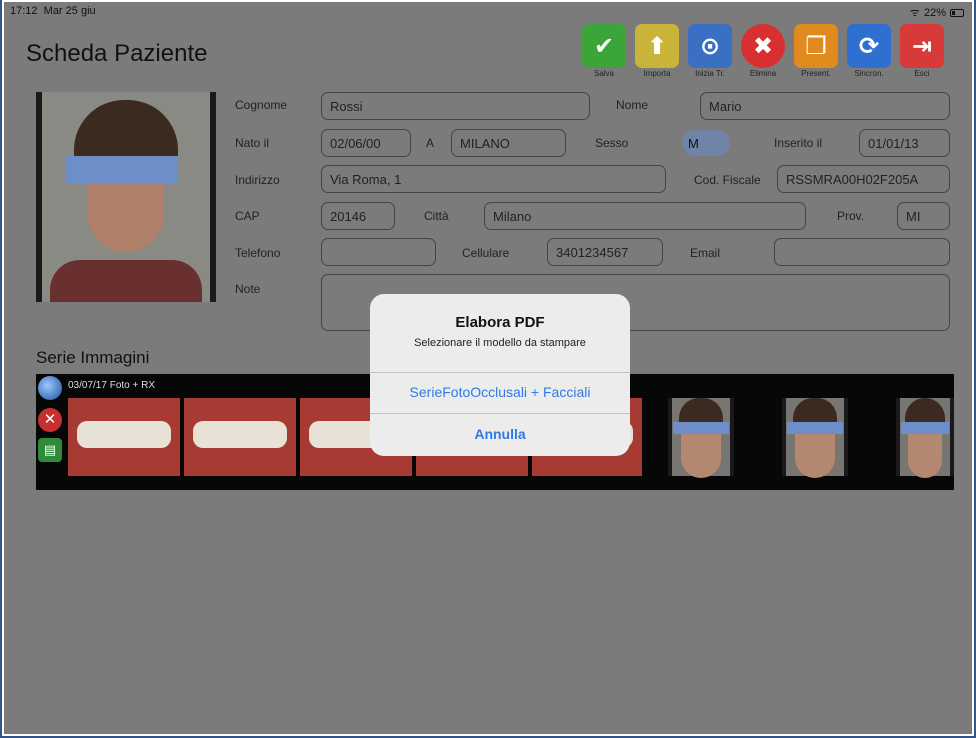  I want to click on nome-label: Nome, so click(632, 105).